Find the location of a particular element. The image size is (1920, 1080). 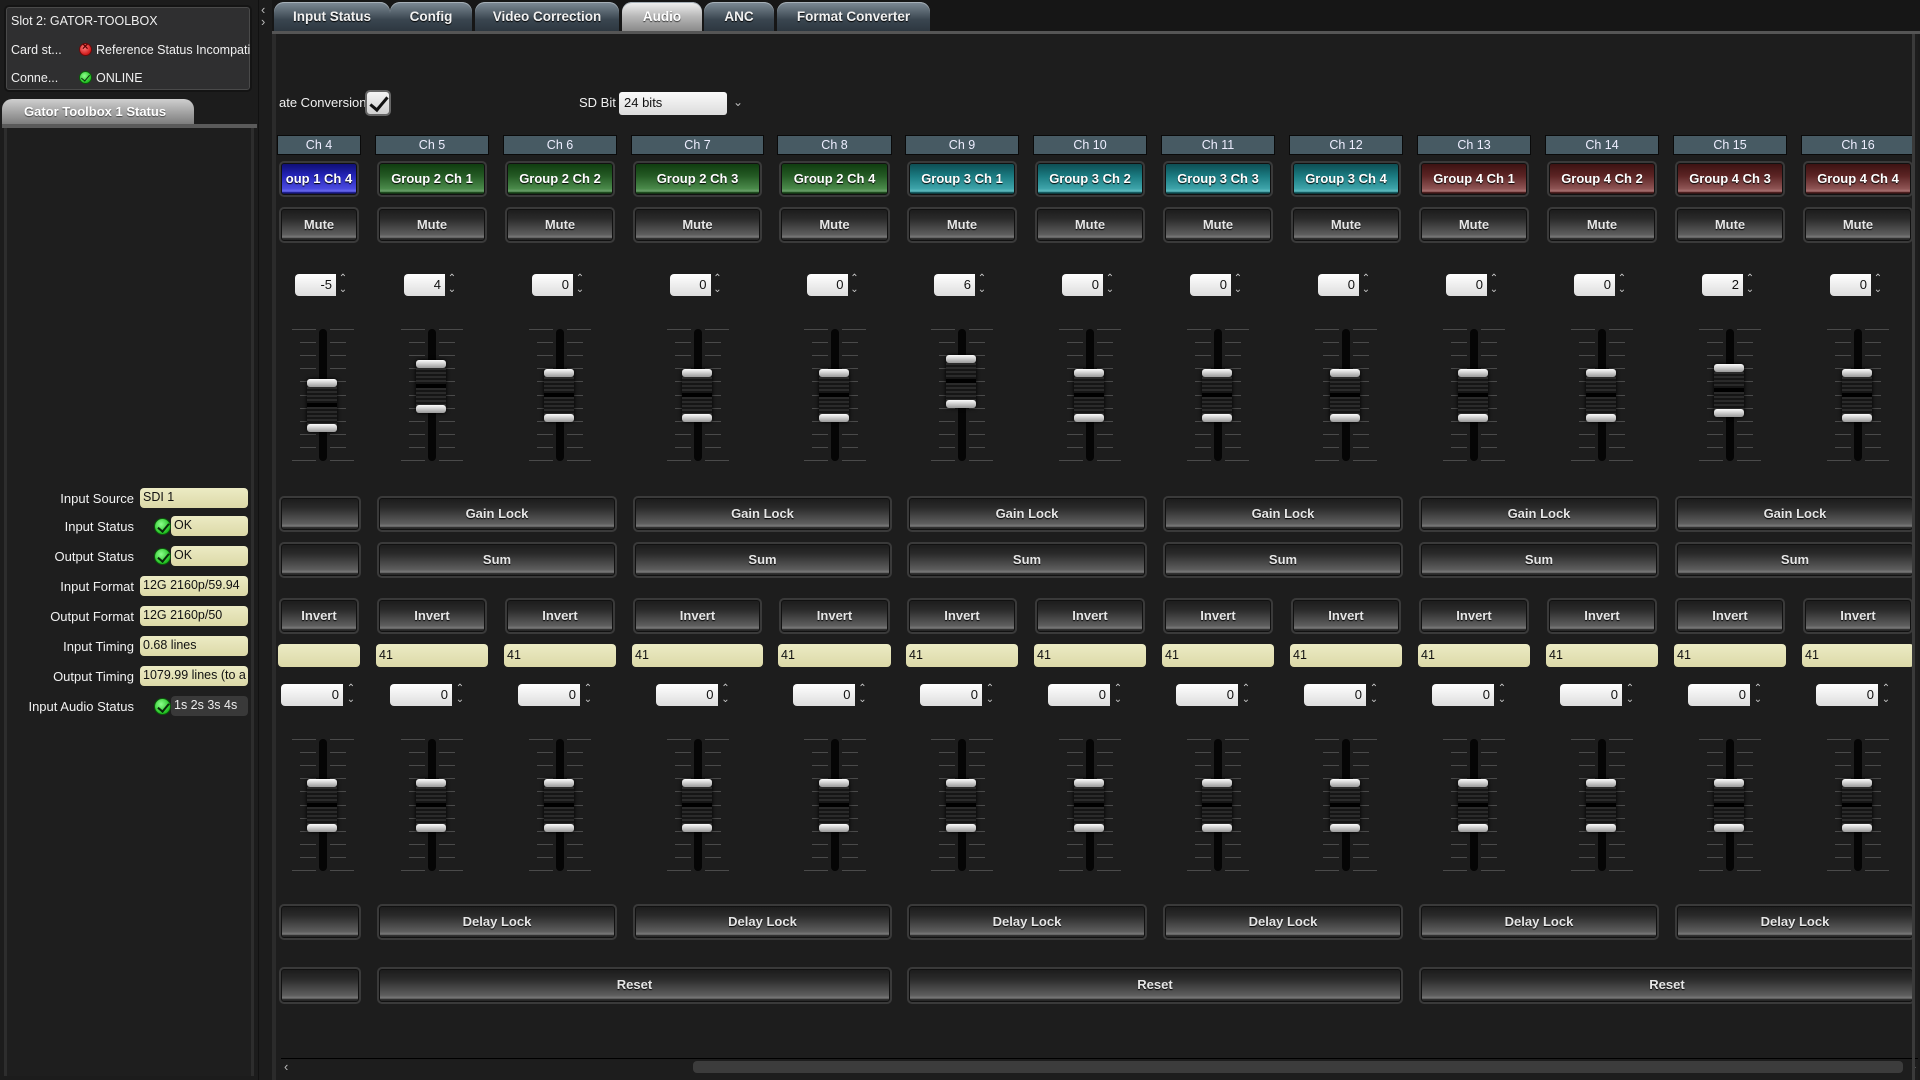

reset-button is located at coordinates (320, 985).